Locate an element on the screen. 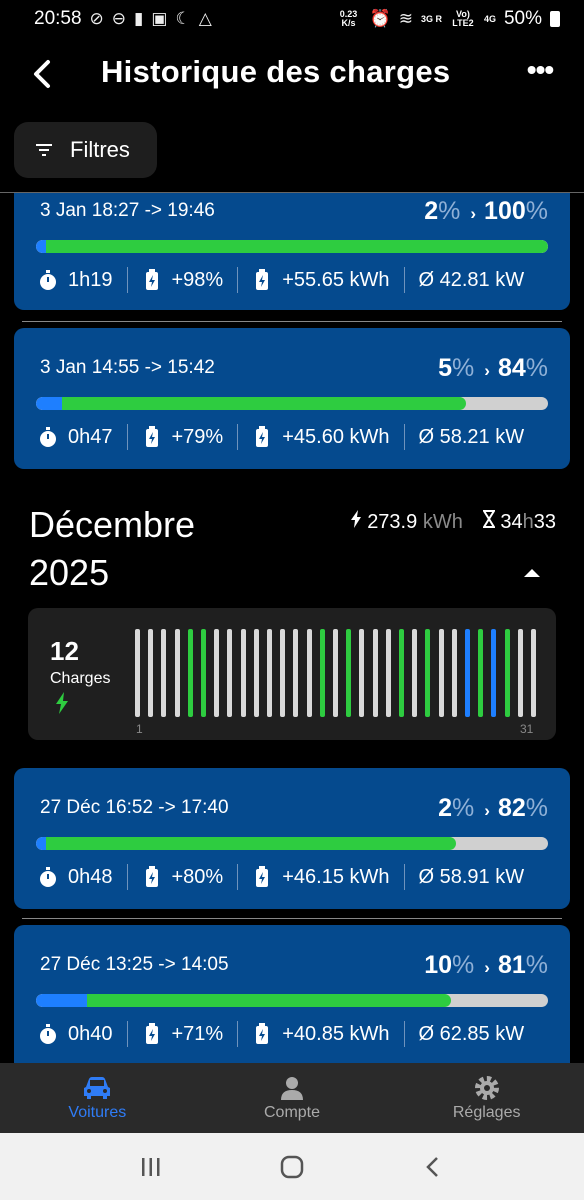  recents-button is located at coordinates (151, 1167).